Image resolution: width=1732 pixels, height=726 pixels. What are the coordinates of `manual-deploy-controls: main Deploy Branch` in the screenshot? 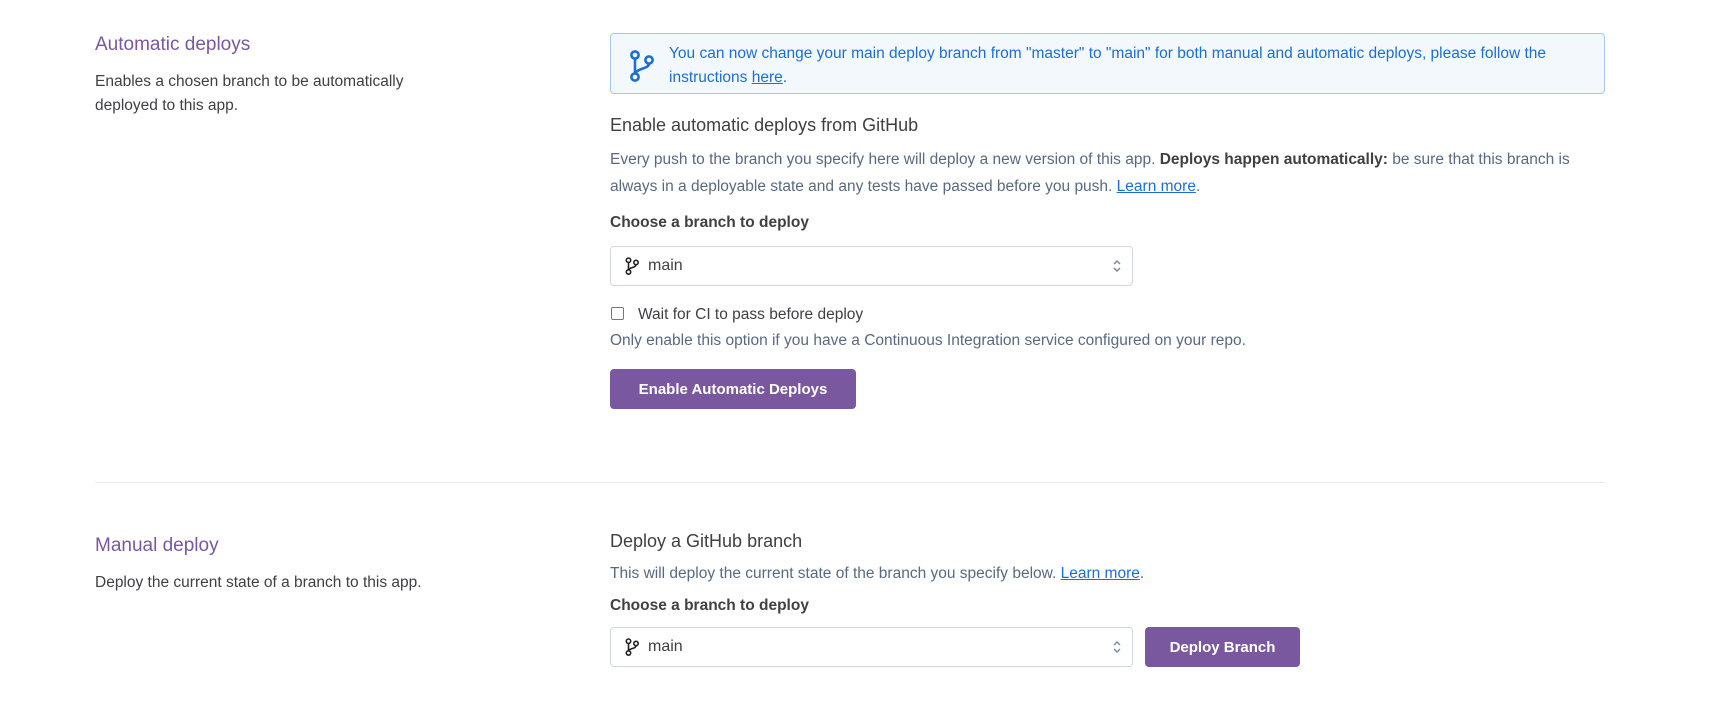 It's located at (1107, 647).